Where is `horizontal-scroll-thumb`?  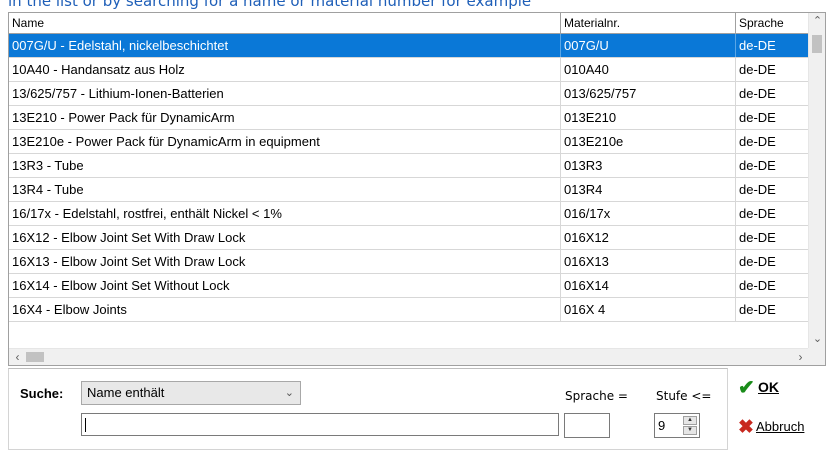
horizontal-scroll-thumb is located at coordinates (35, 357).